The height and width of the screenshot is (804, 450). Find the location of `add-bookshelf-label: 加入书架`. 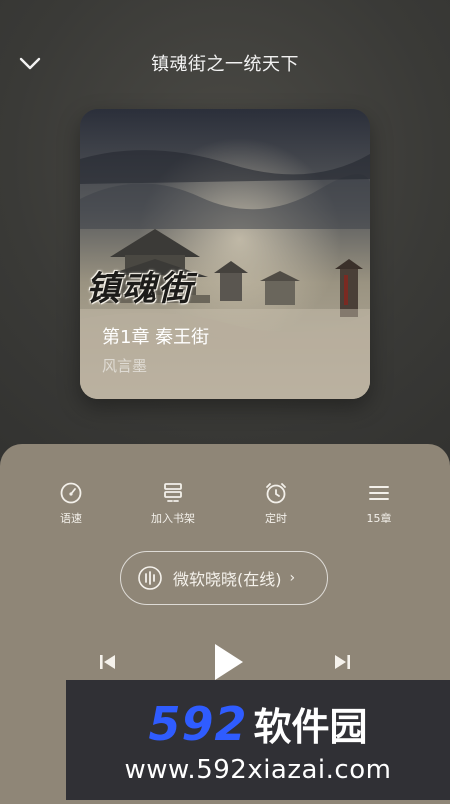

add-bookshelf-label: 加入书架 is located at coordinates (173, 518).